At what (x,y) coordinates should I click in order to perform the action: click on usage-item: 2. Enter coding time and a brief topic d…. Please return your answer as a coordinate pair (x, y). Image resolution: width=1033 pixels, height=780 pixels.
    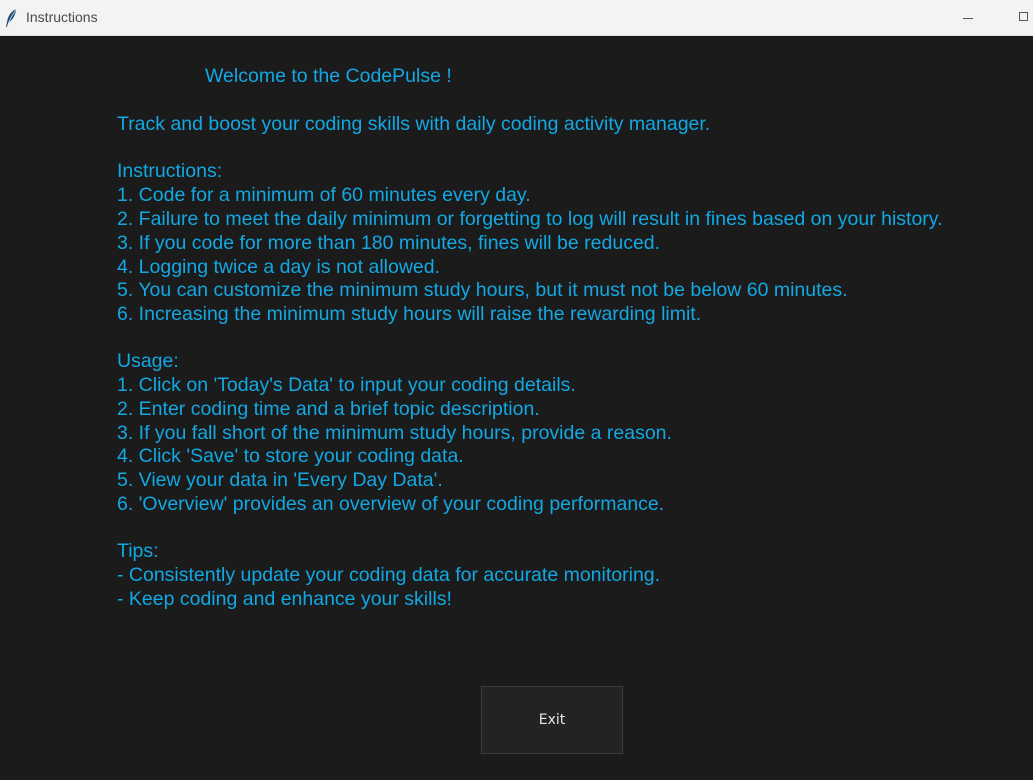
    Looking at the image, I should click on (328, 409).